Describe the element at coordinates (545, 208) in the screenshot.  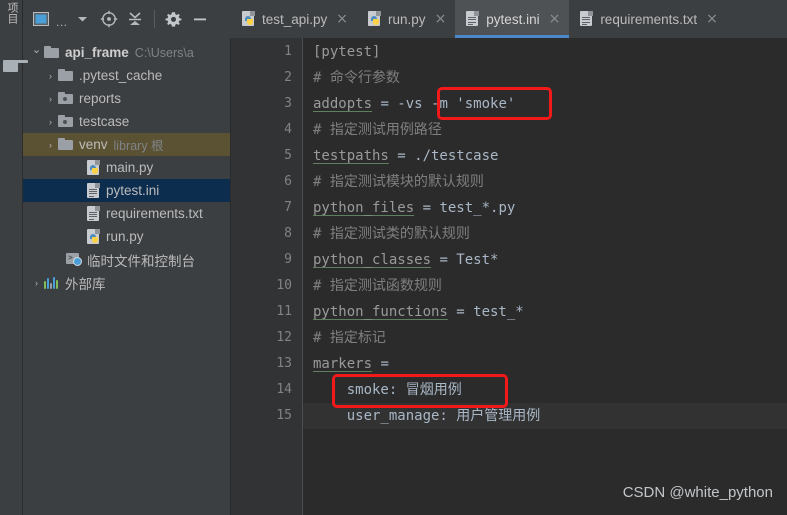
I see `code-line-7: python_files = test_*.py` at that location.